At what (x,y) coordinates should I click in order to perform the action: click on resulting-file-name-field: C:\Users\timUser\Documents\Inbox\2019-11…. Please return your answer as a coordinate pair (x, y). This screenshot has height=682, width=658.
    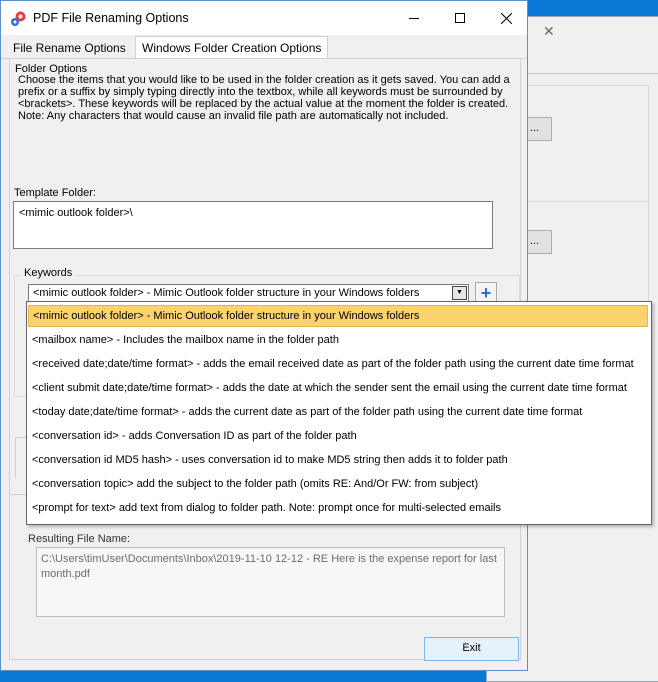
    Looking at the image, I should click on (270, 582).